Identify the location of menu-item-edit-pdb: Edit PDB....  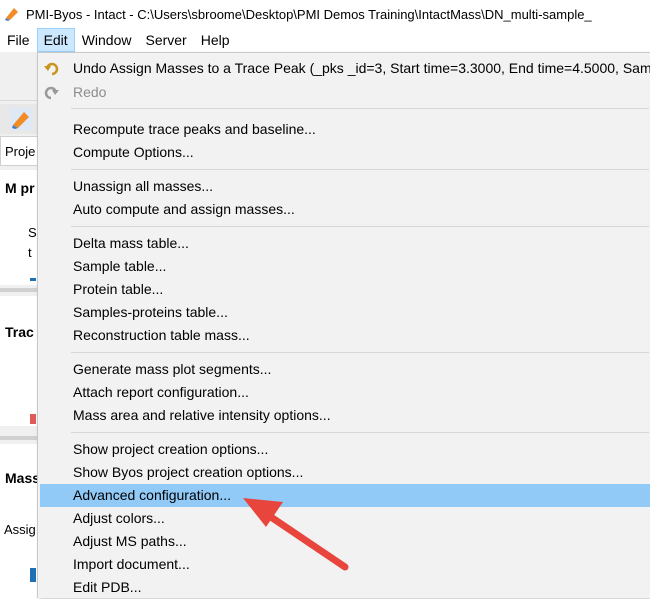
(345, 587).